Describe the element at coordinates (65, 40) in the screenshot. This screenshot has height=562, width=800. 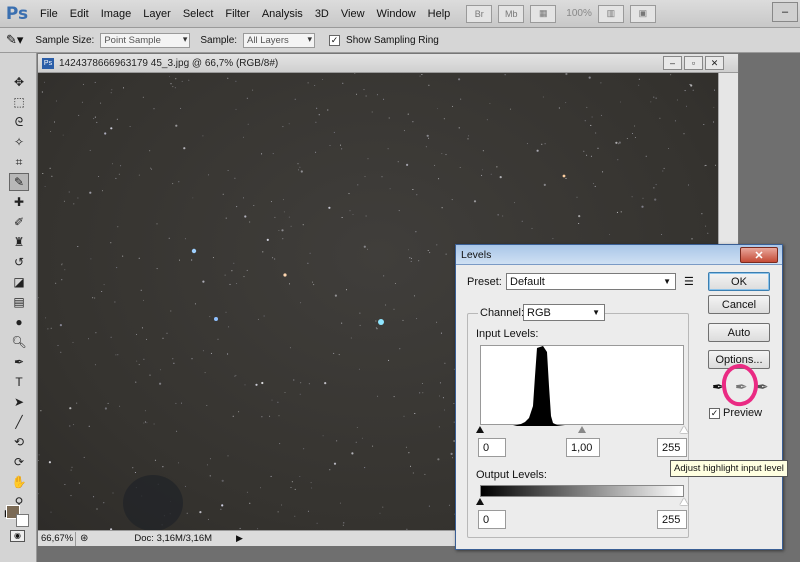
I see `sample-size-label: Sample Size:` at that location.